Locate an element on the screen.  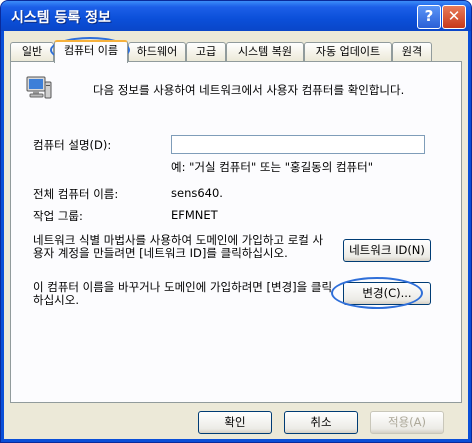
apply-button: 적용(A) is located at coordinates (407, 422).